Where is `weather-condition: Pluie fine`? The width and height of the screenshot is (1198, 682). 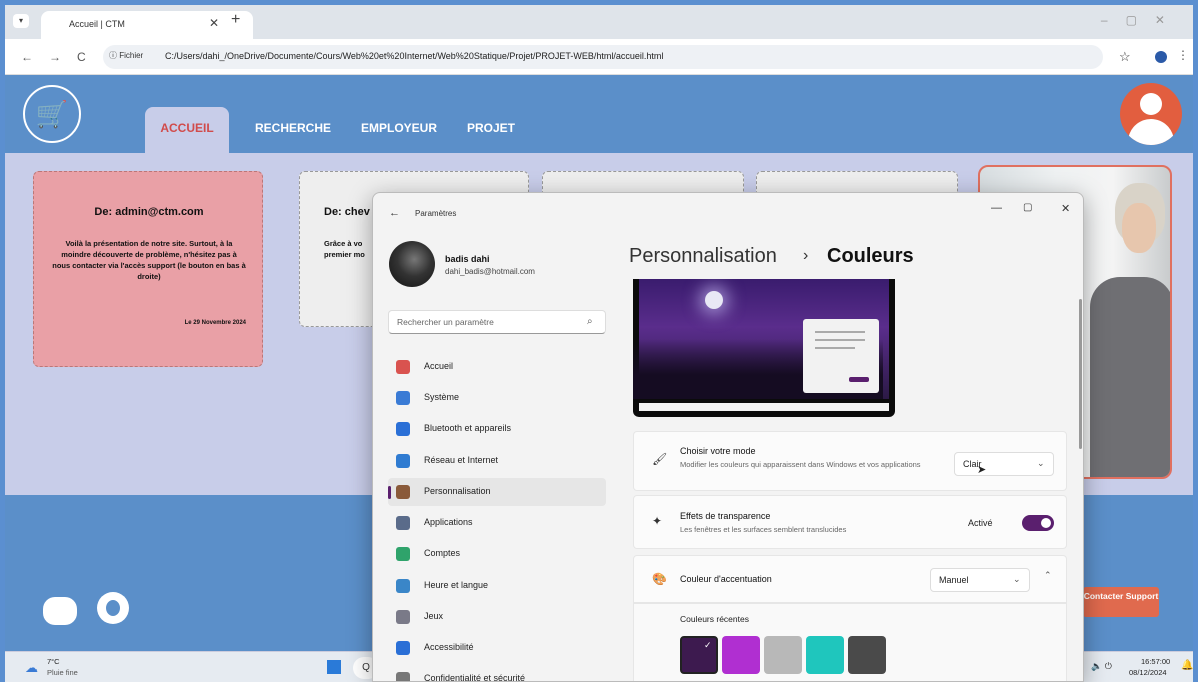 weather-condition: Pluie fine is located at coordinates (62, 672).